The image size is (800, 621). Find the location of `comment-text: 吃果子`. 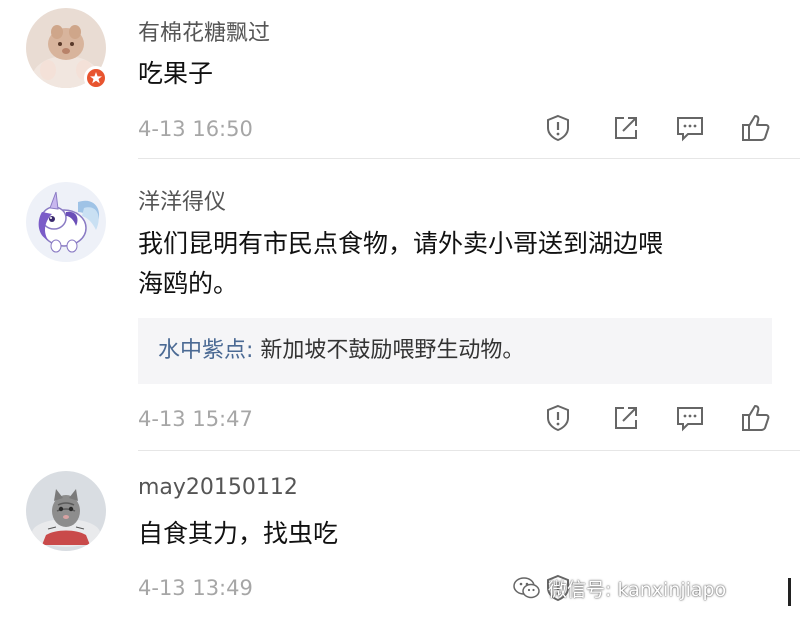

comment-text: 吃果子 is located at coordinates (175, 74).